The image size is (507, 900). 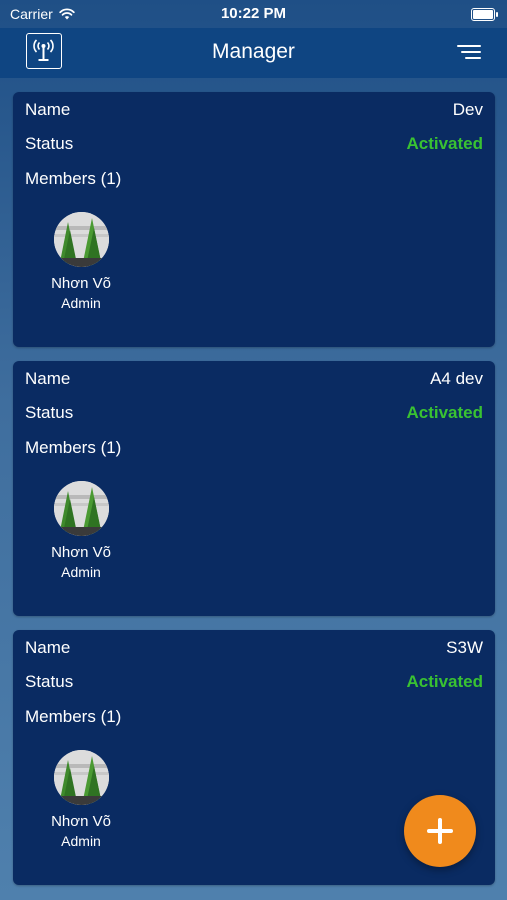 I want to click on name-row: Name Dev, so click(x=254, y=110).